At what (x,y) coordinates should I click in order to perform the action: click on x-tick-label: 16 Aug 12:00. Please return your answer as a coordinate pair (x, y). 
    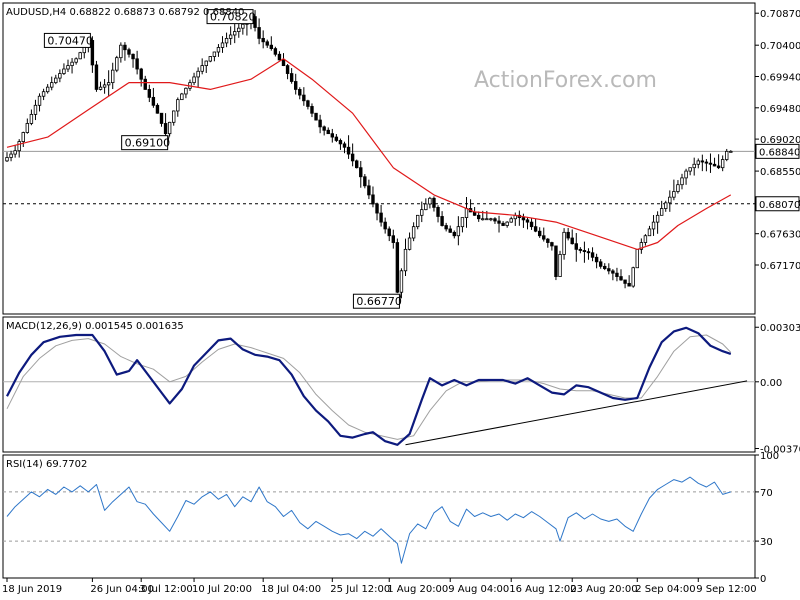
    Looking at the image, I should click on (542, 589).